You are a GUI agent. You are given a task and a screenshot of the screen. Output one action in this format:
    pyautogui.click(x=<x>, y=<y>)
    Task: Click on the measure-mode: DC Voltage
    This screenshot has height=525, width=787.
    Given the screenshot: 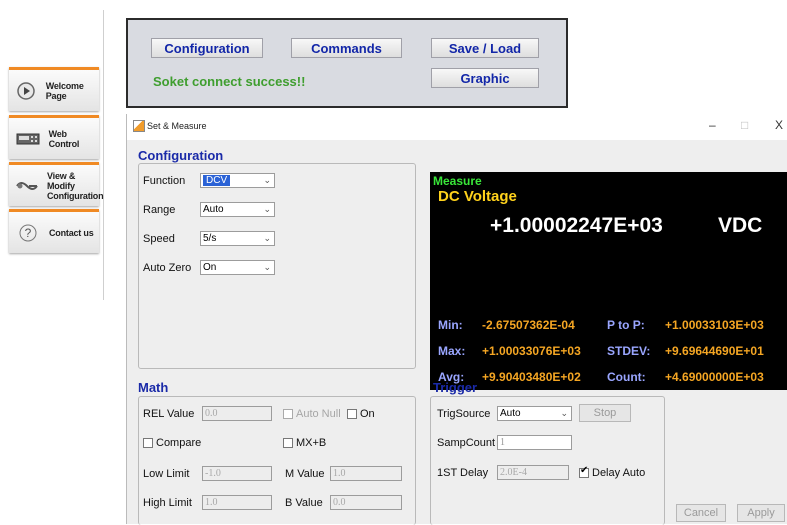 What is the action you would take?
    pyautogui.click(x=477, y=196)
    